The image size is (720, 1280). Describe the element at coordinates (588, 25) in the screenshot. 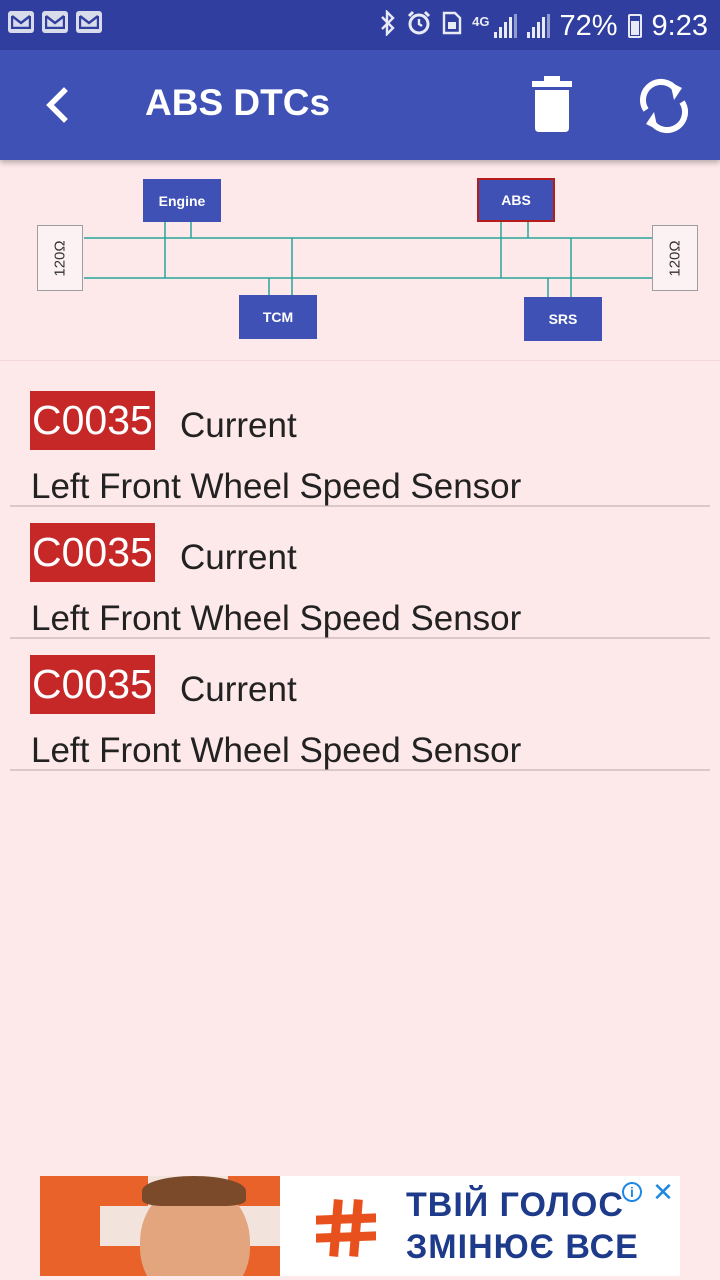

I see `battery-percent: 72%` at that location.